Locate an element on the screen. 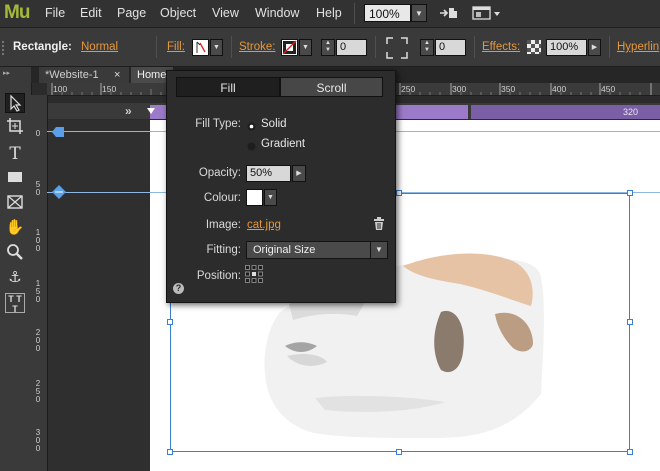 This screenshot has width=660, height=471. menu-page: Page is located at coordinates (131, 13).